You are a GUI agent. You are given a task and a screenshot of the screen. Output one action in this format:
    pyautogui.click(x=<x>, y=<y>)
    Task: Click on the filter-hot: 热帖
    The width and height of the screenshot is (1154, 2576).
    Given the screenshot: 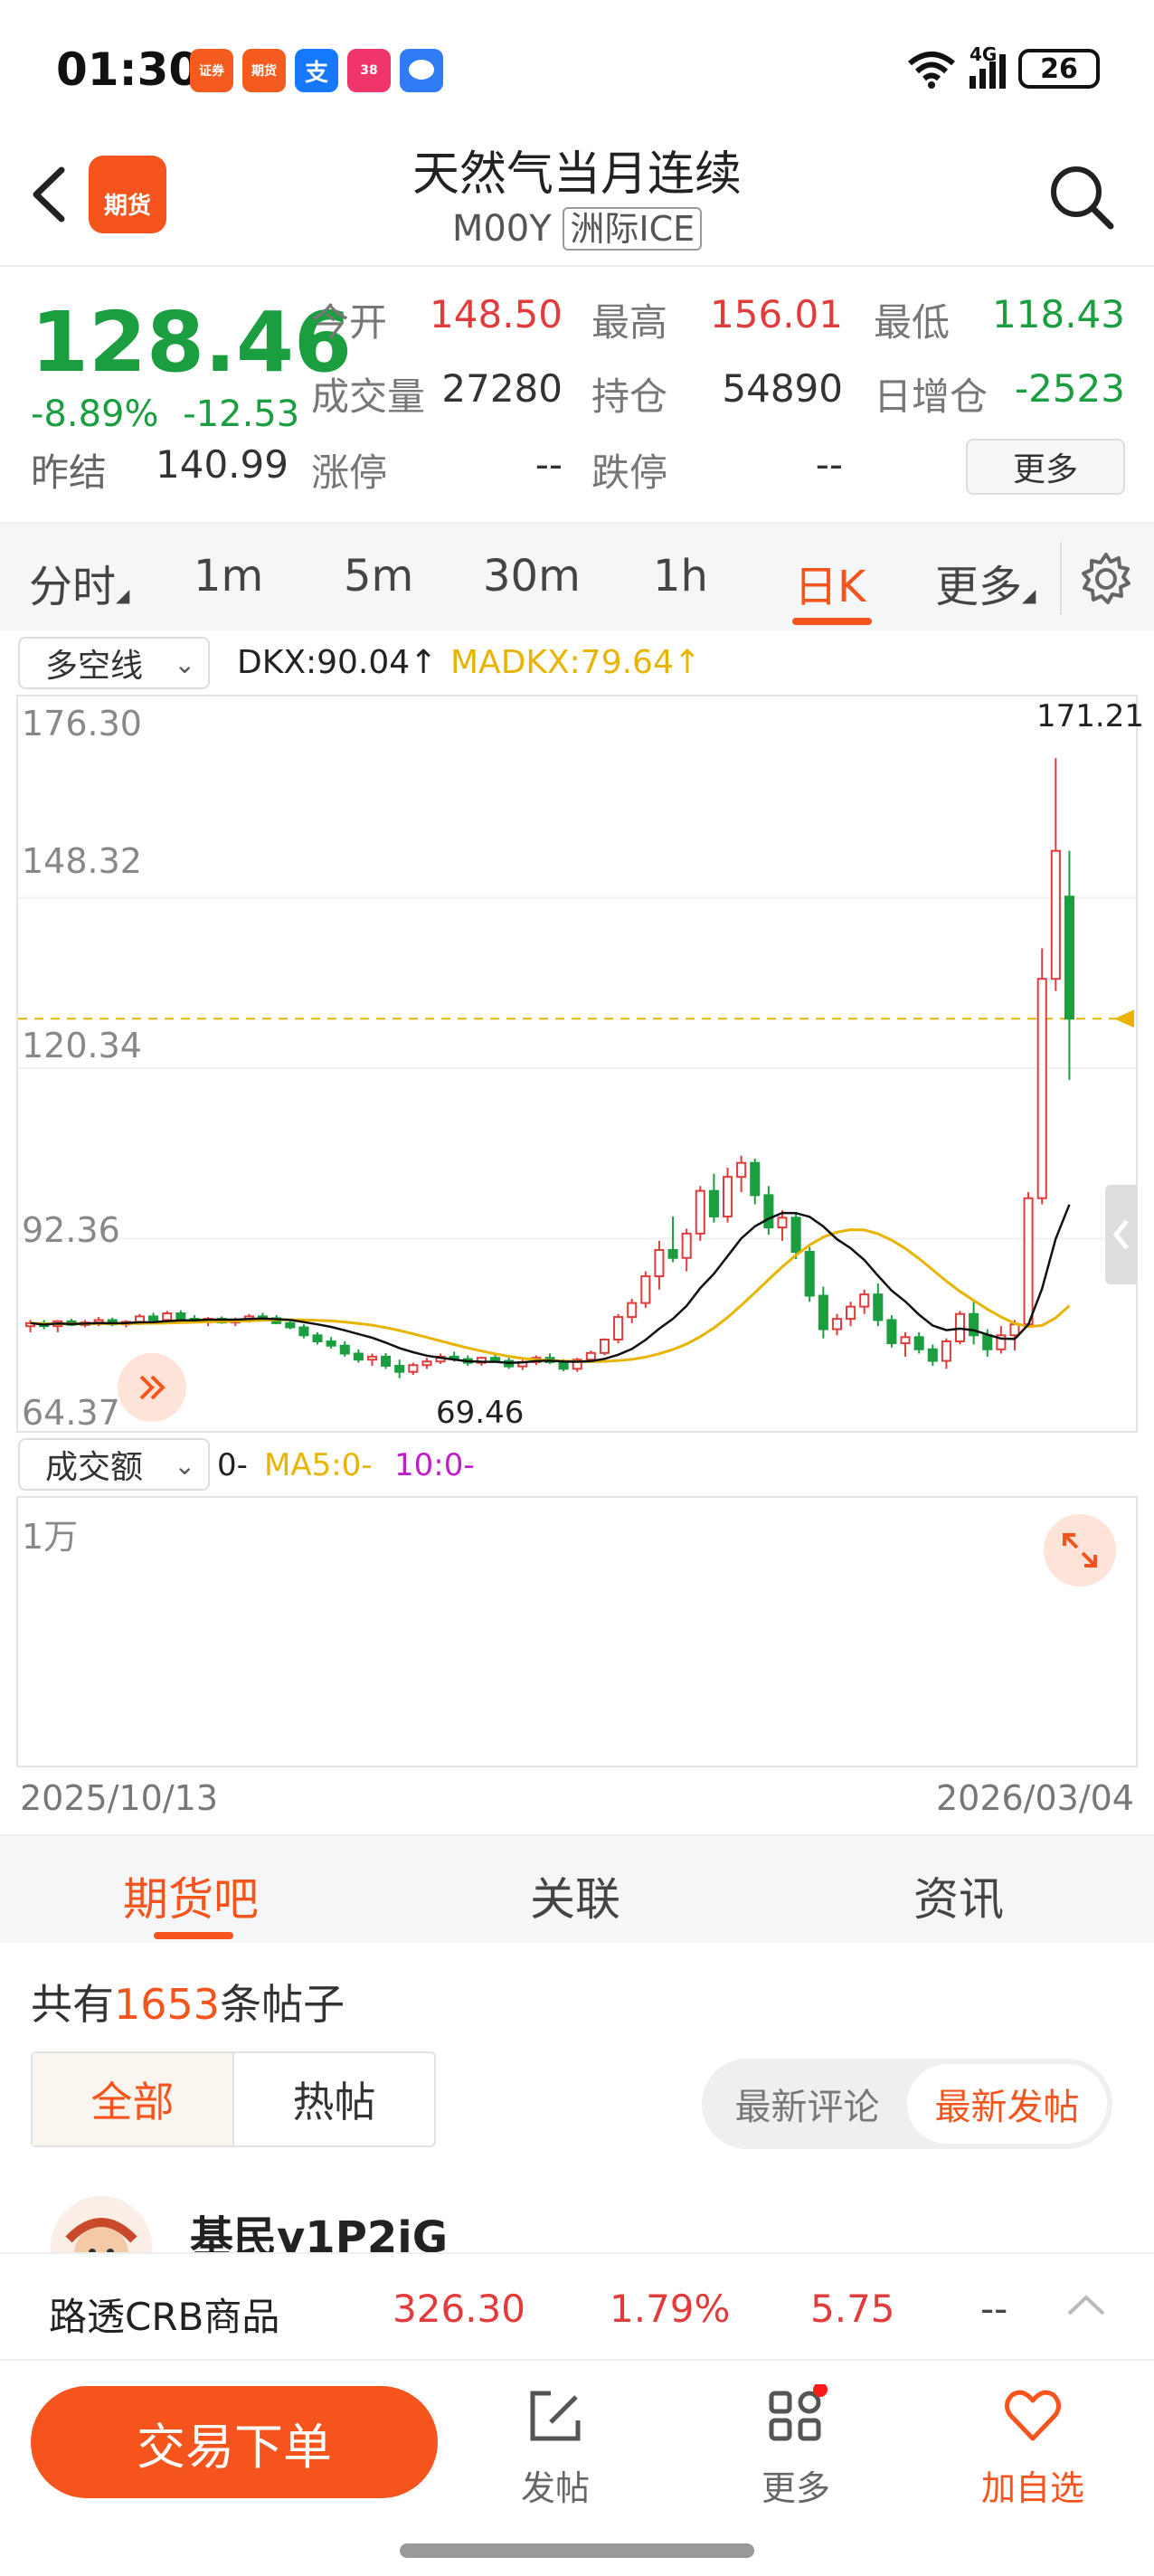 What is the action you would take?
    pyautogui.click(x=333, y=2099)
    